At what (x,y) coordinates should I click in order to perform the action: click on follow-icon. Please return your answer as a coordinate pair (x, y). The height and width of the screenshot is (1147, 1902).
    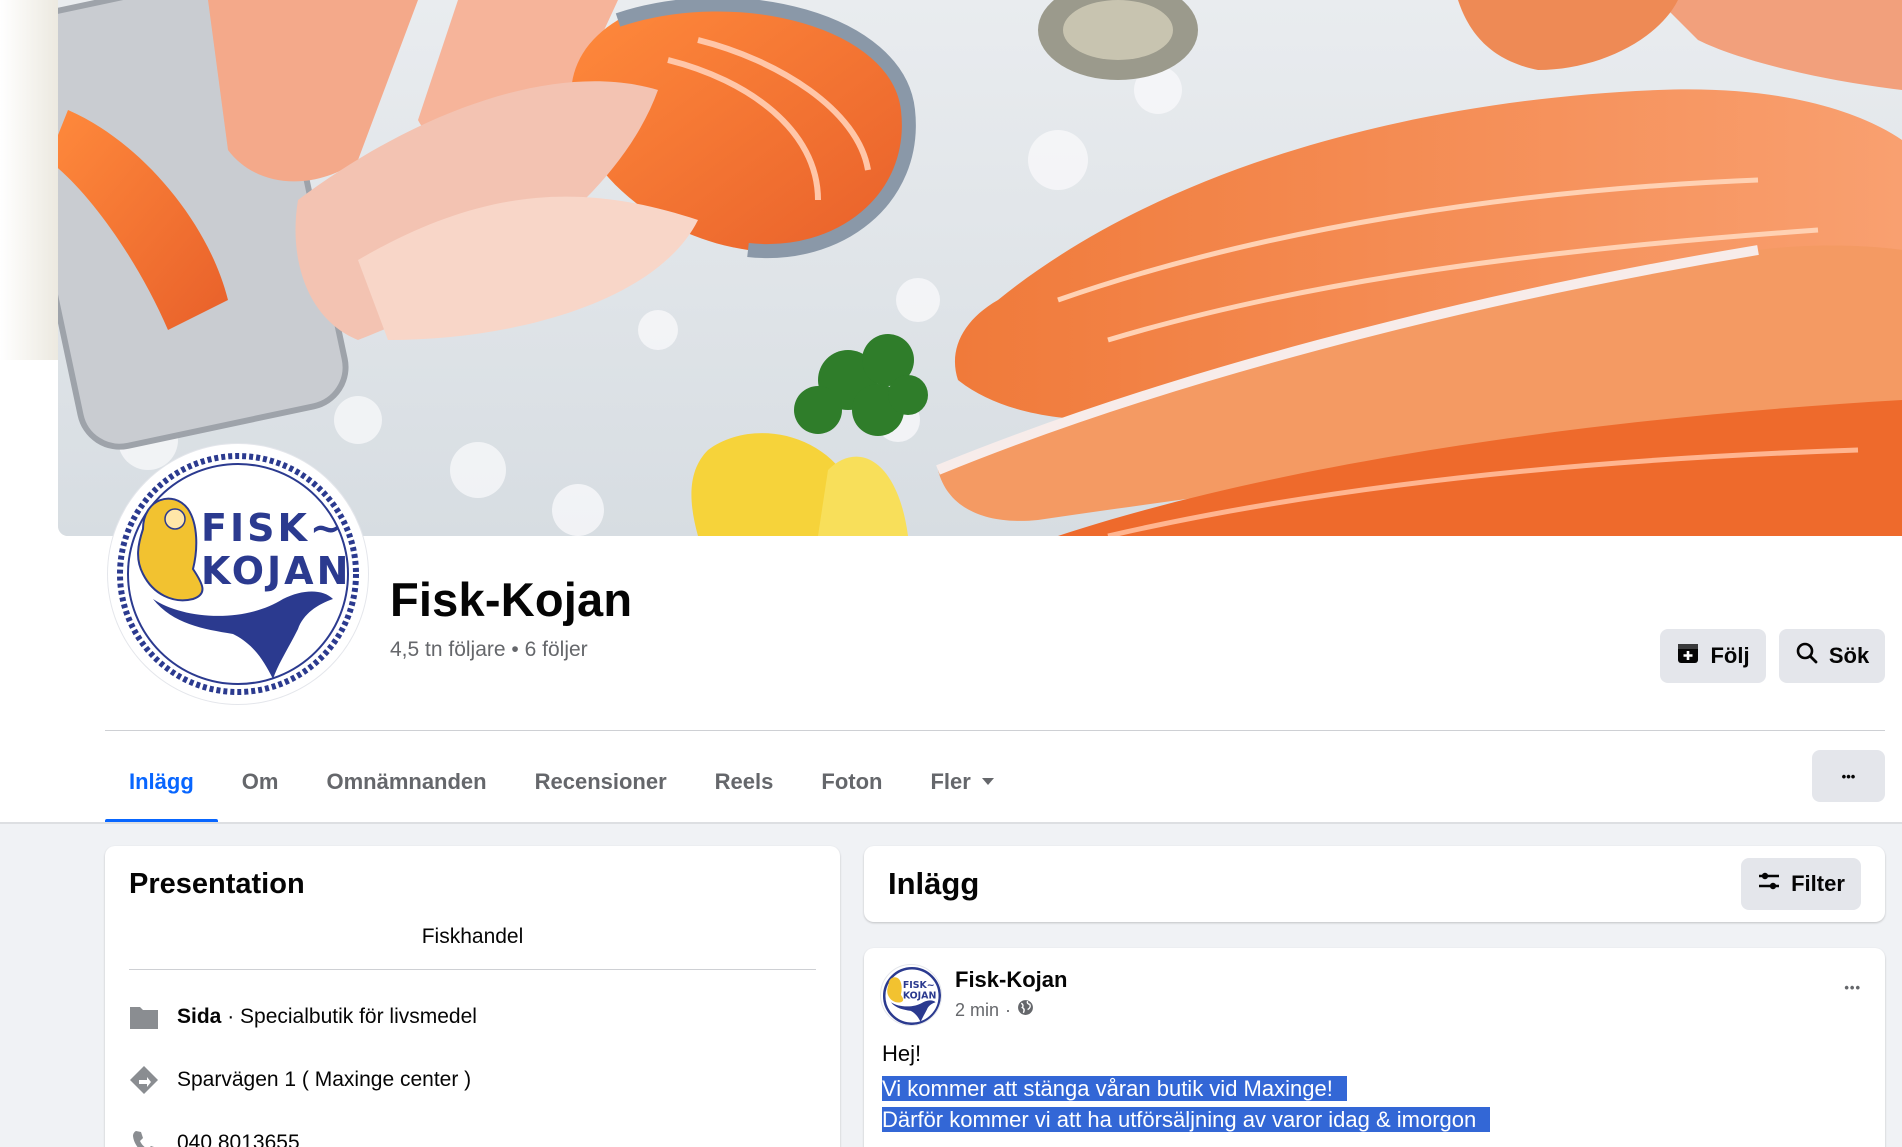
    Looking at the image, I should click on (1688, 656).